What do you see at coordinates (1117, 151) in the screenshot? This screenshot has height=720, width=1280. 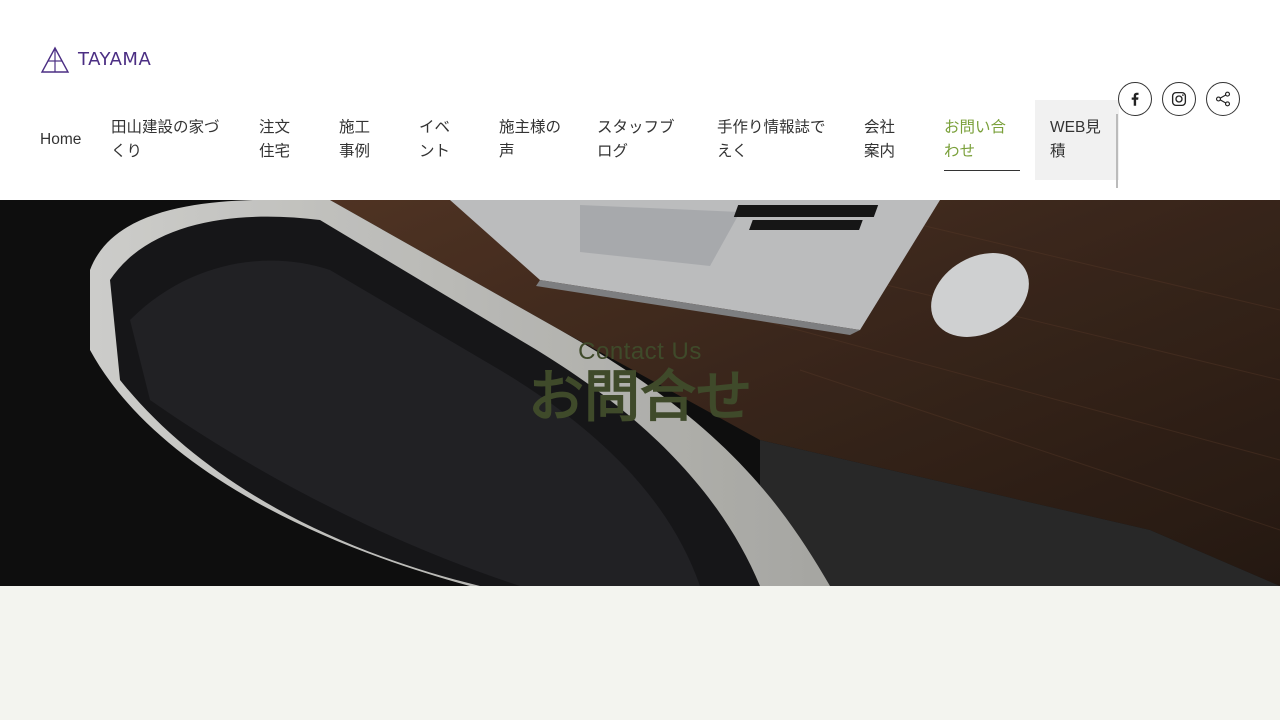 I see `nav-divider` at bounding box center [1117, 151].